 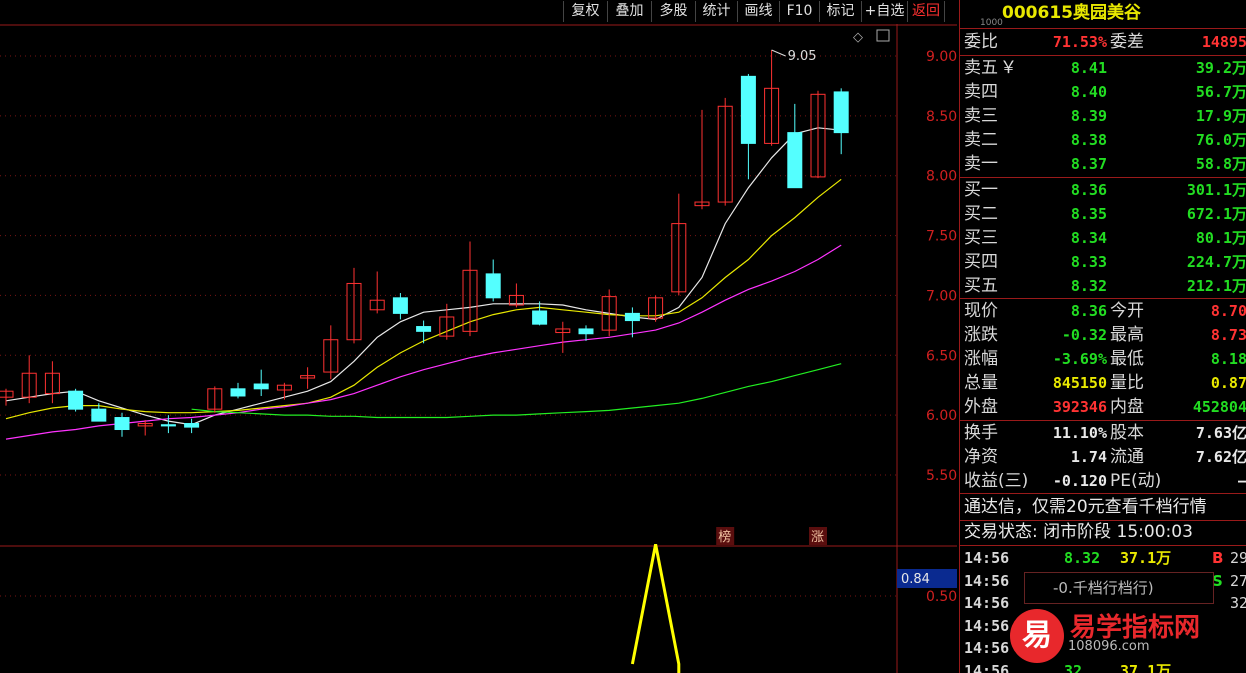 What do you see at coordinates (1220, 164) in the screenshot?
I see `ask-volume: 58.8万` at bounding box center [1220, 164].